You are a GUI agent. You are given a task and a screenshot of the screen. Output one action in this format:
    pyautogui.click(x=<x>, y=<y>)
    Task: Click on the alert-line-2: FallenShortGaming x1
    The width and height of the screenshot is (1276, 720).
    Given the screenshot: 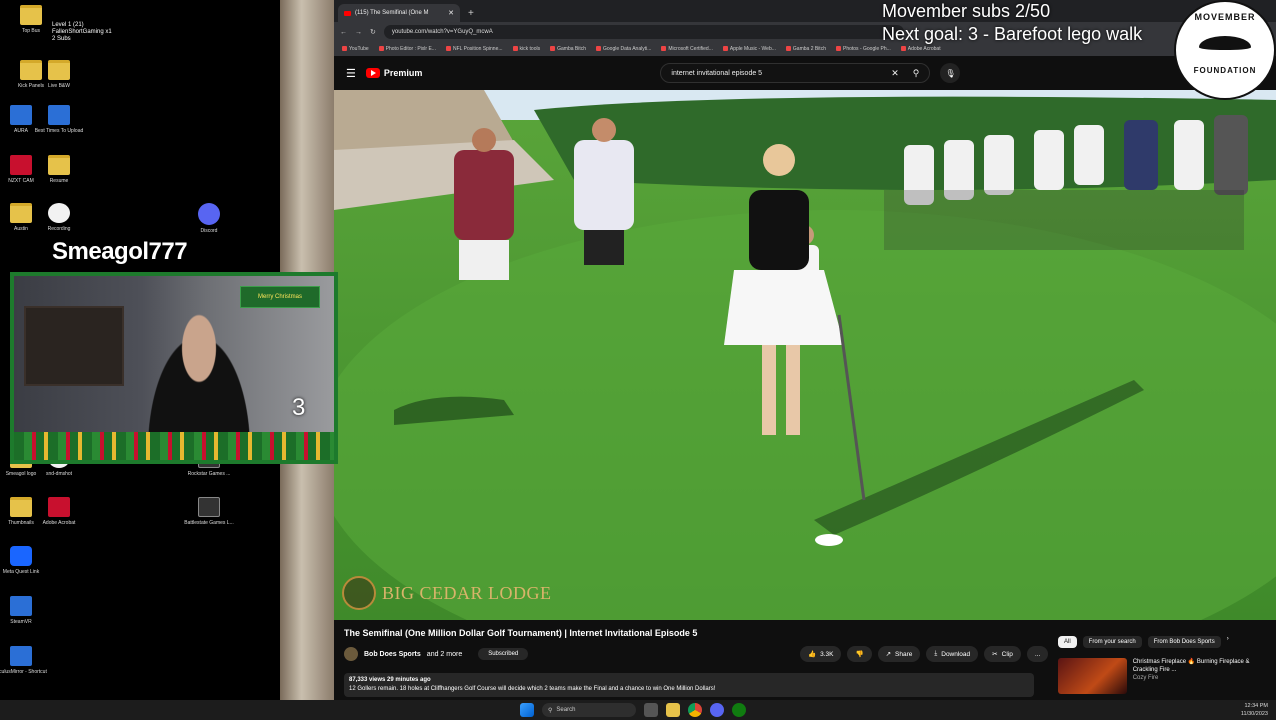 What is the action you would take?
    pyautogui.click(x=82, y=32)
    